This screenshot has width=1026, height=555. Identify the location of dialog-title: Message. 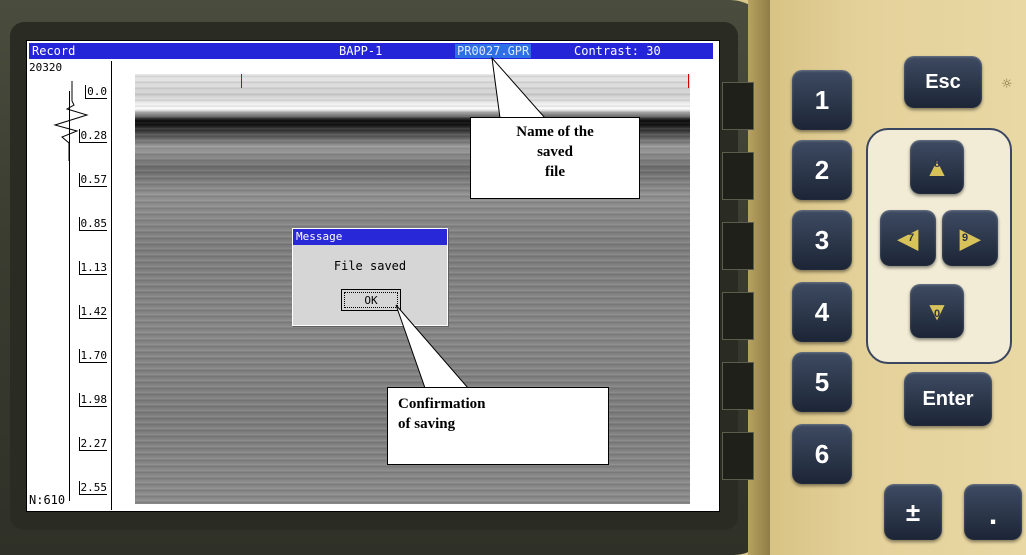
(370, 237).